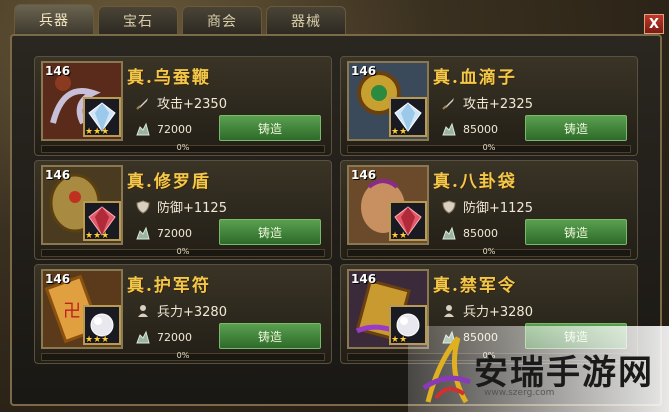 The width and height of the screenshot is (669, 412). I want to click on watermark-url: www.szerg.com, so click(519, 393).